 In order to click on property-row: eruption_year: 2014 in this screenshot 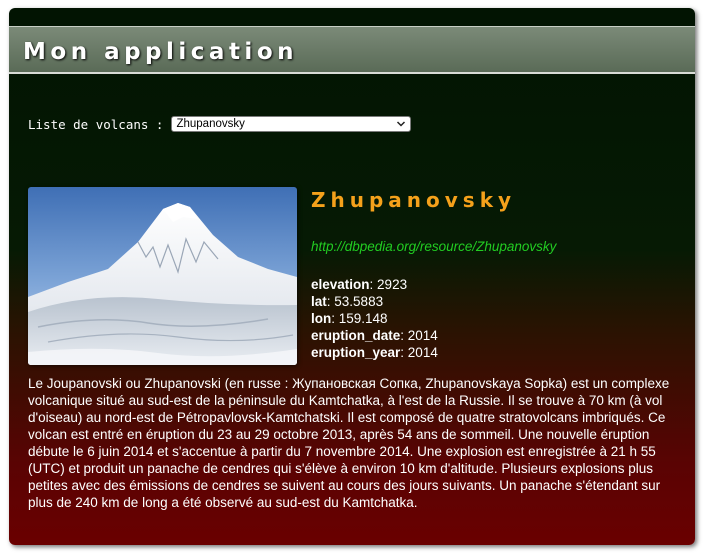, I will do `click(374, 352)`.